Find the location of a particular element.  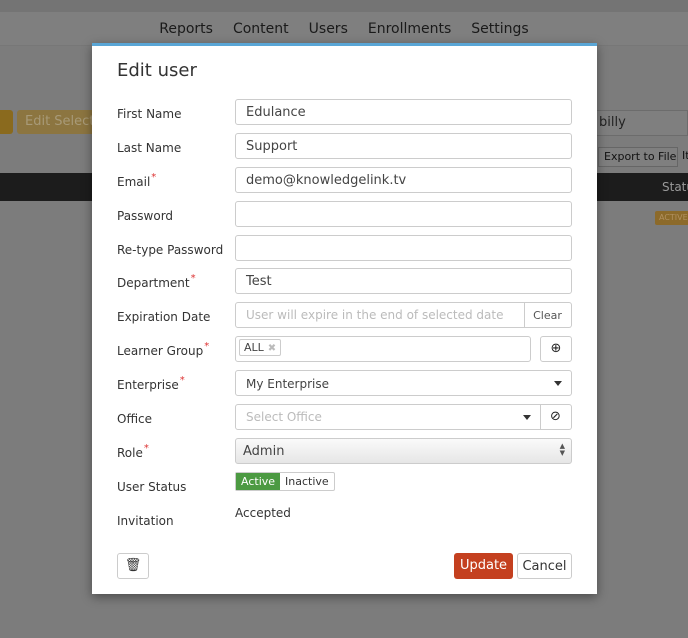

user-status-label: User Status is located at coordinates (152, 487).